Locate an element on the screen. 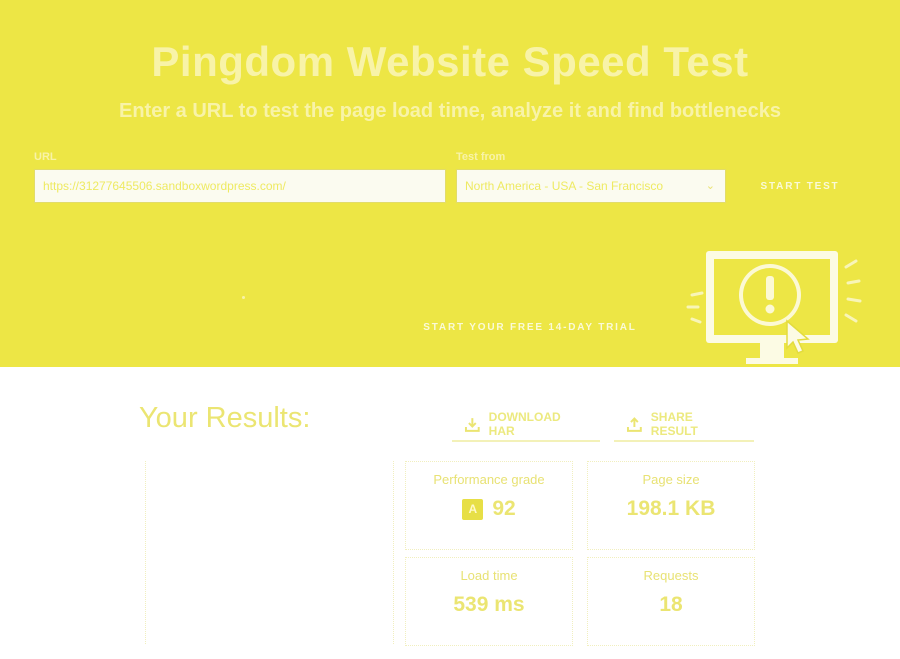 Image resolution: width=900 pixels, height=659 pixels. start-test-button: START TEST is located at coordinates (800, 186).